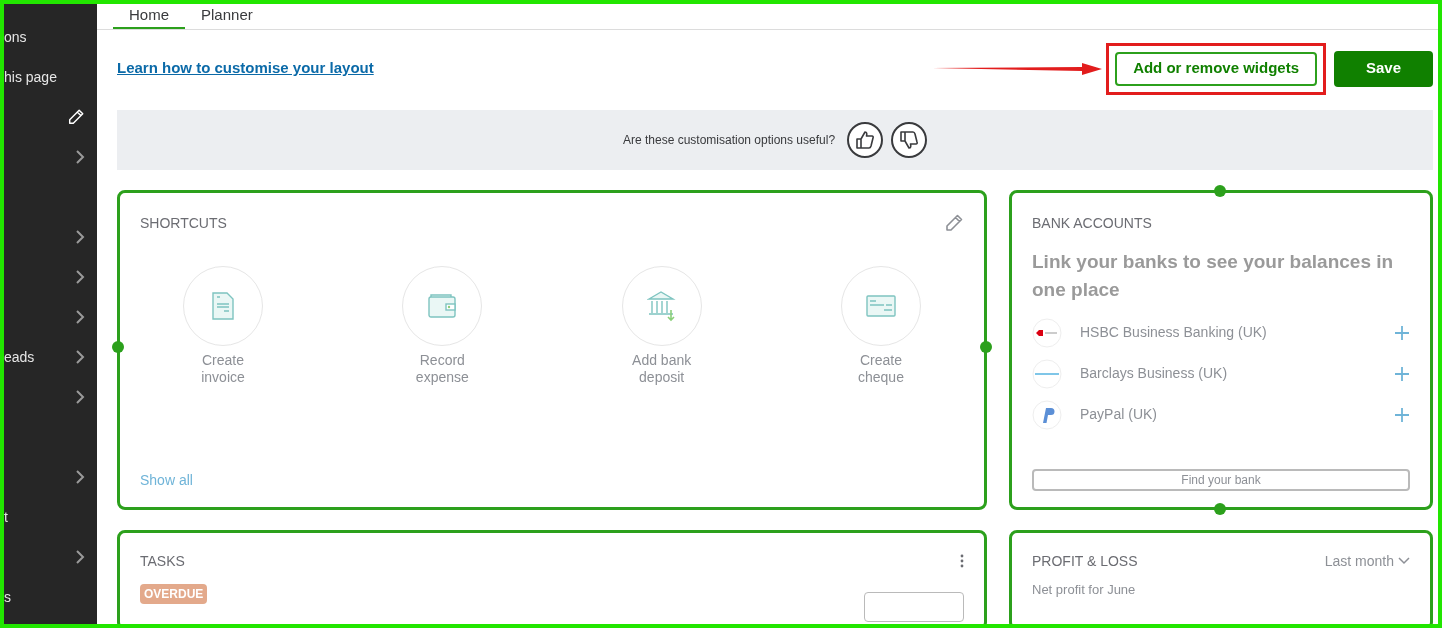  Describe the element at coordinates (223, 368) in the screenshot. I see `shortcut-label: Create invoice` at that location.